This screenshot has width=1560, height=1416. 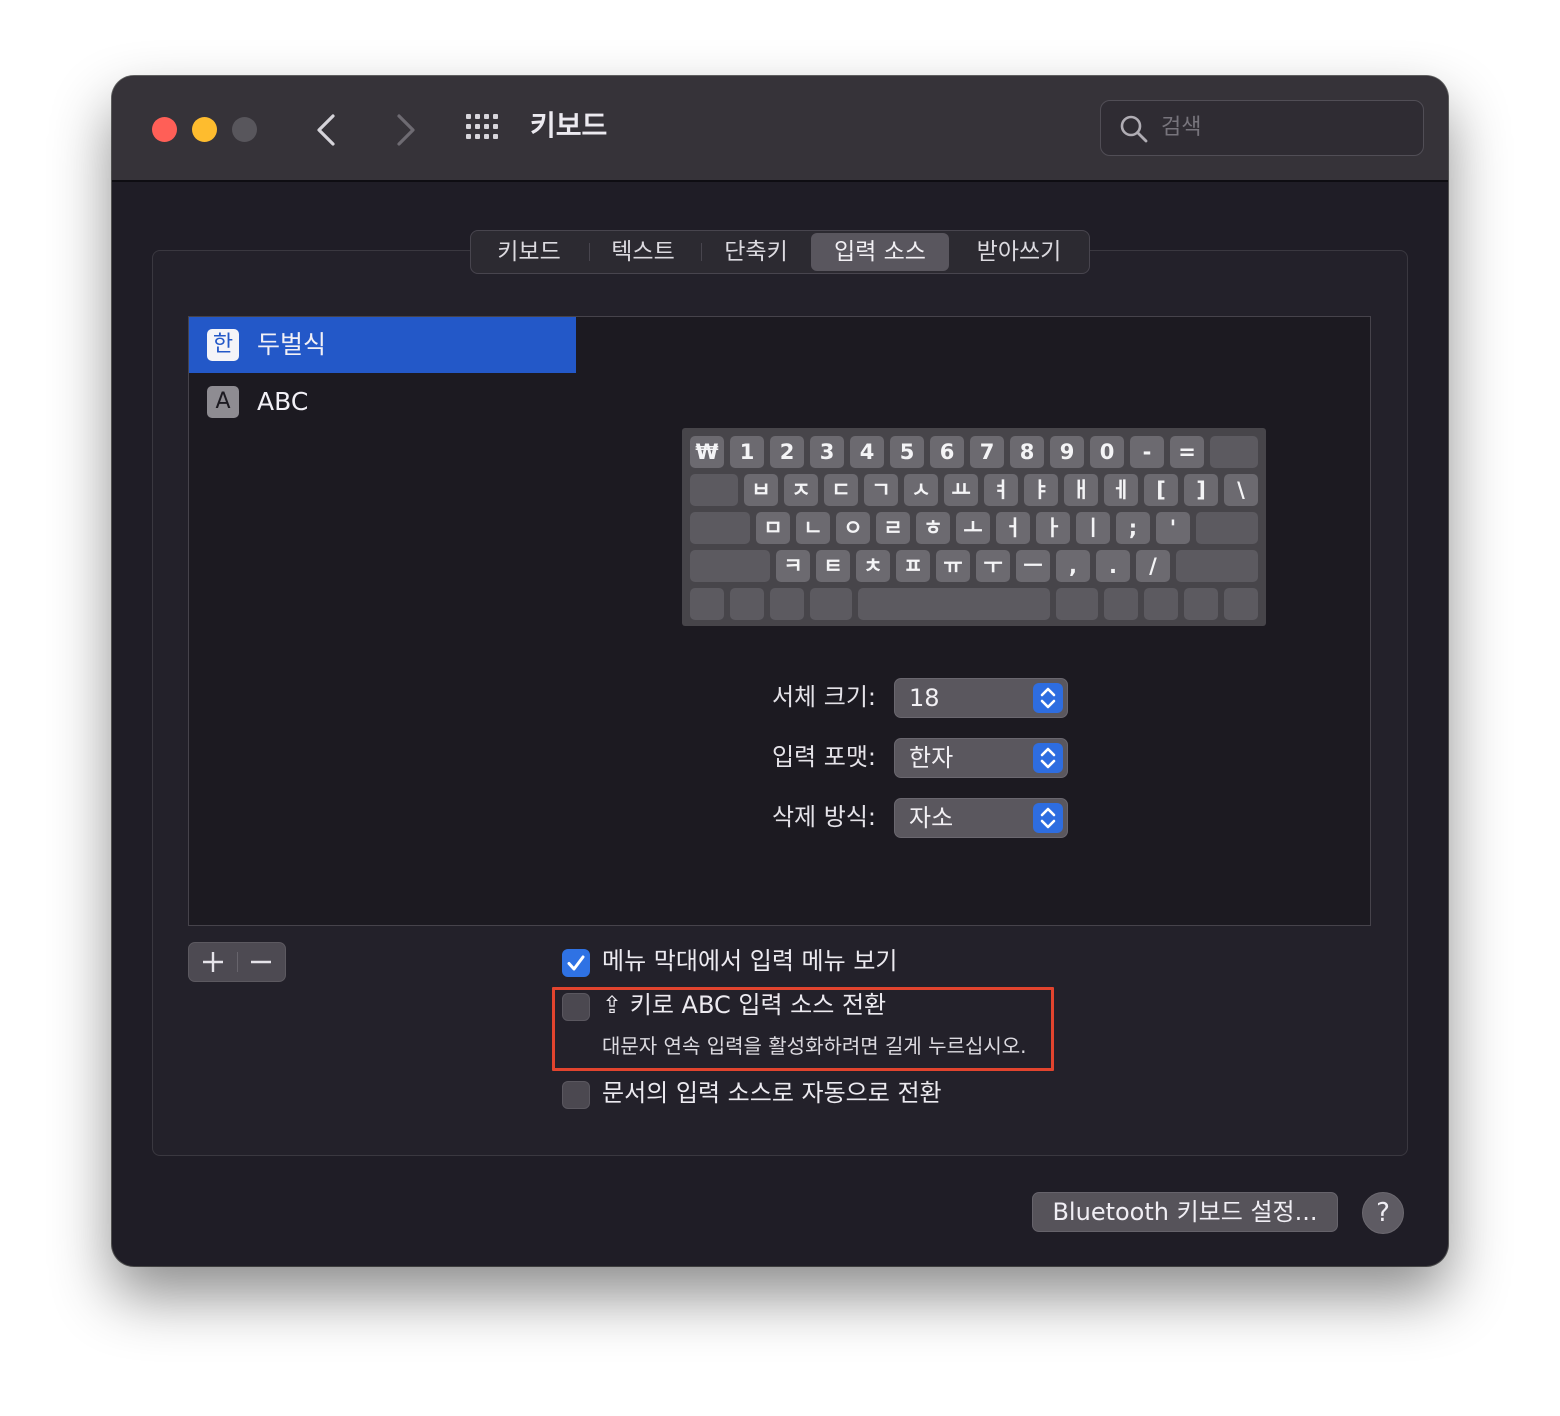 I want to click on keyboard-key: ;, so click(x=1133, y=528).